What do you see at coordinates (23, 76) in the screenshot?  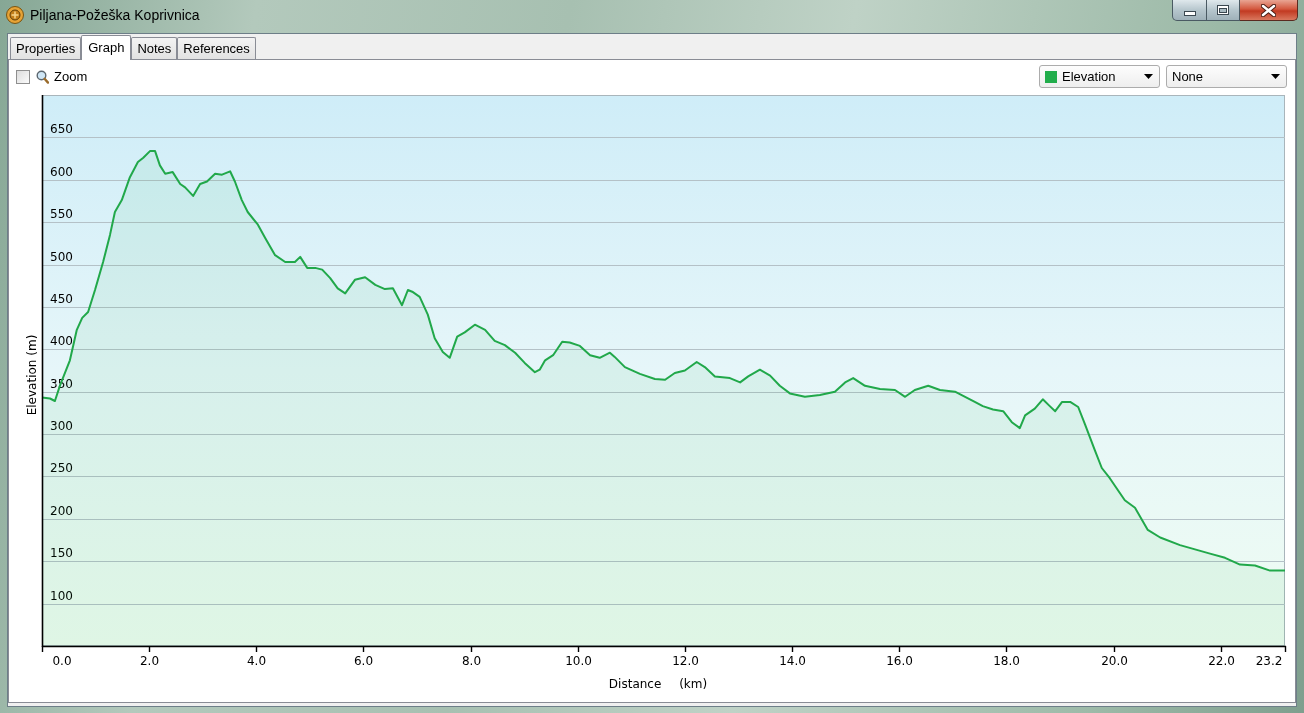 I see `checkbox` at bounding box center [23, 76].